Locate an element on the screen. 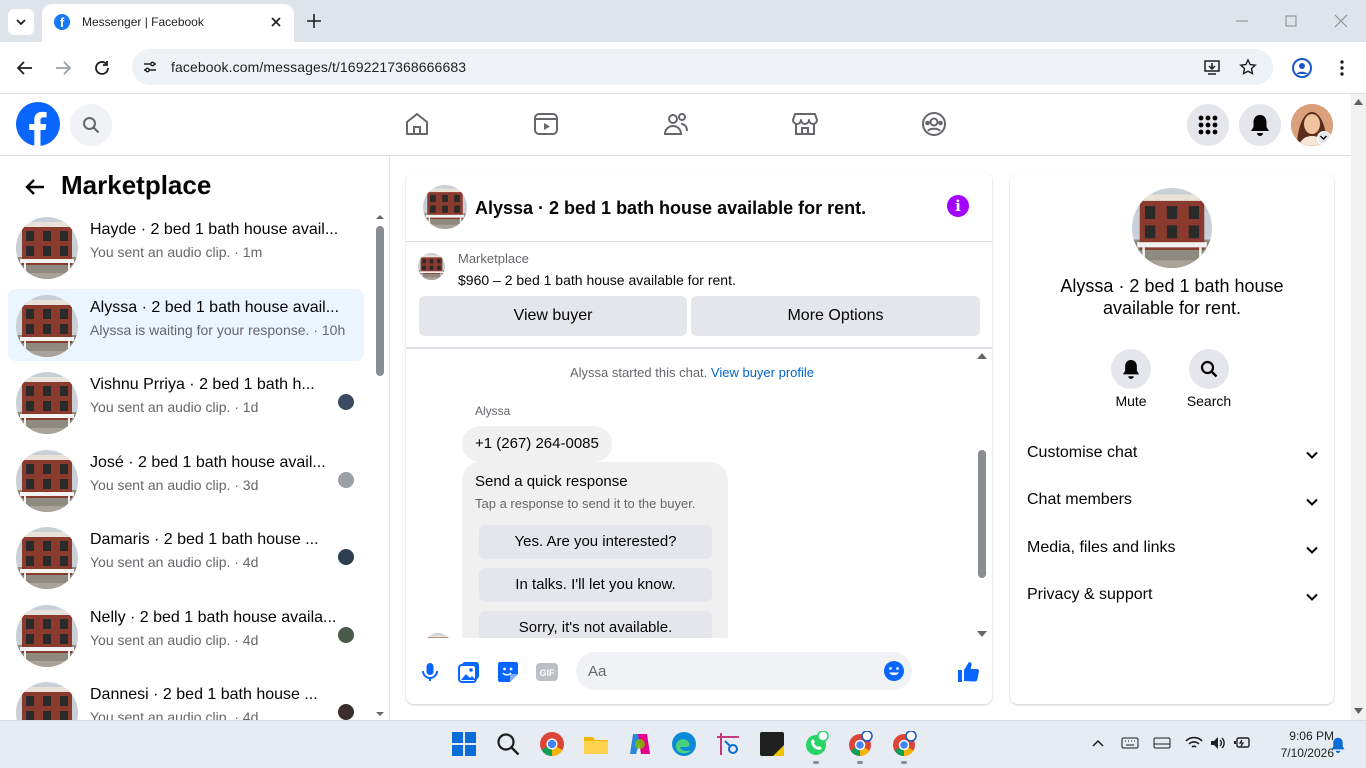 The image size is (1366, 768). battery-icon is located at coordinates (1242, 743).